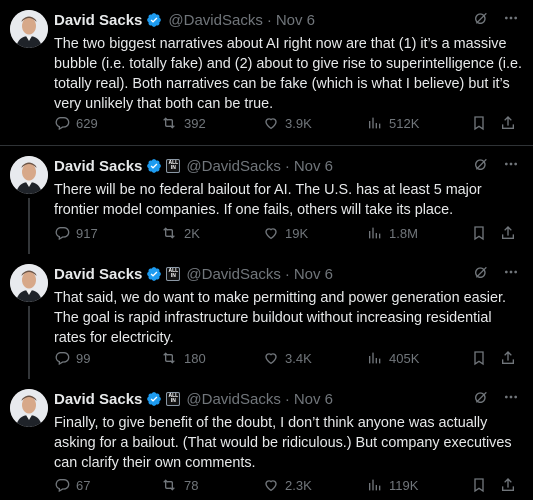 This screenshot has height=500, width=533. I want to click on like-button: 3.9K, so click(287, 123).